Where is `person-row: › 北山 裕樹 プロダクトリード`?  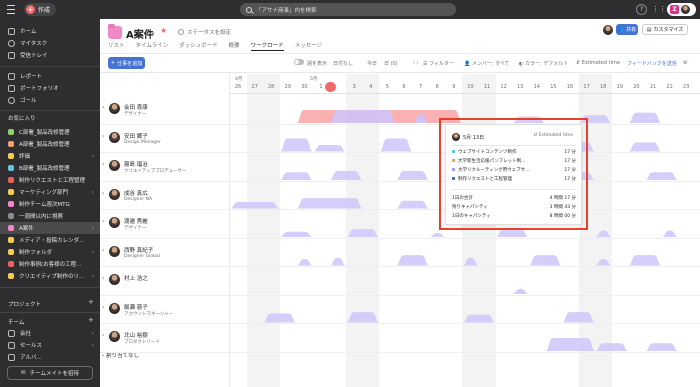
person-row: › 北山 裕樹 プロダクトリード is located at coordinates (165, 338).